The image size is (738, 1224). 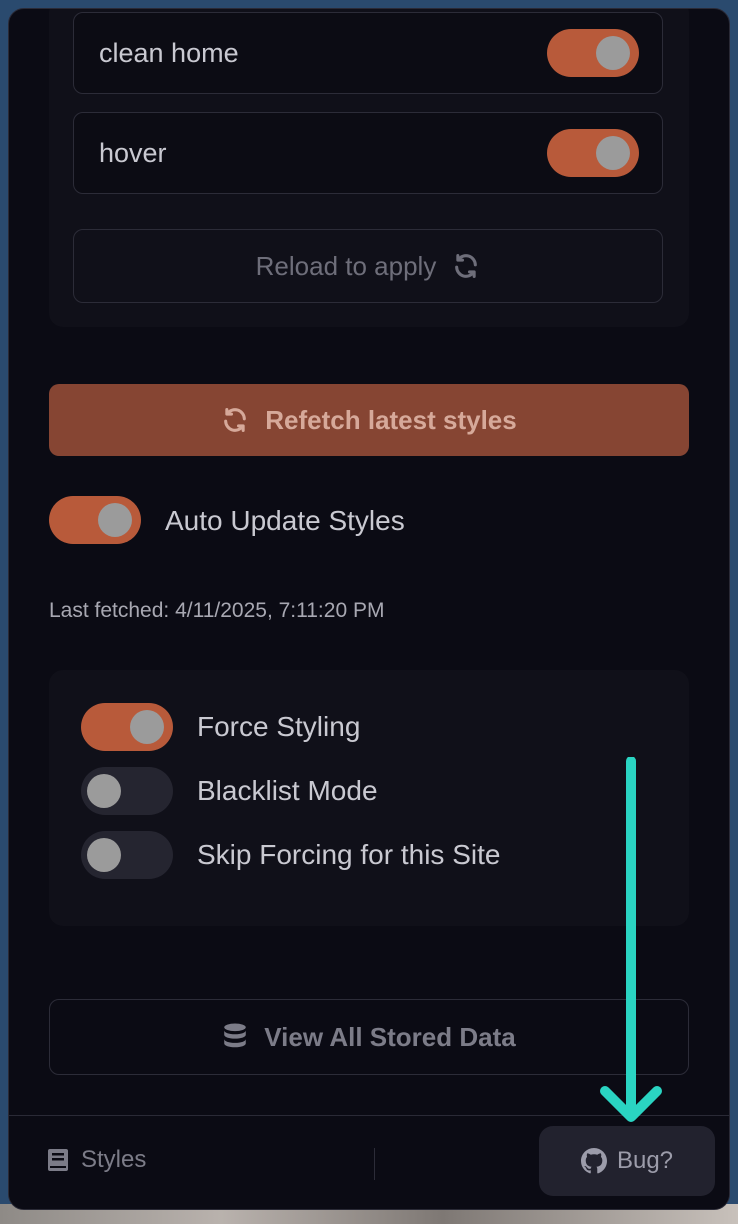 I want to click on bug-report-button: Bug?, so click(x=627, y=1161).